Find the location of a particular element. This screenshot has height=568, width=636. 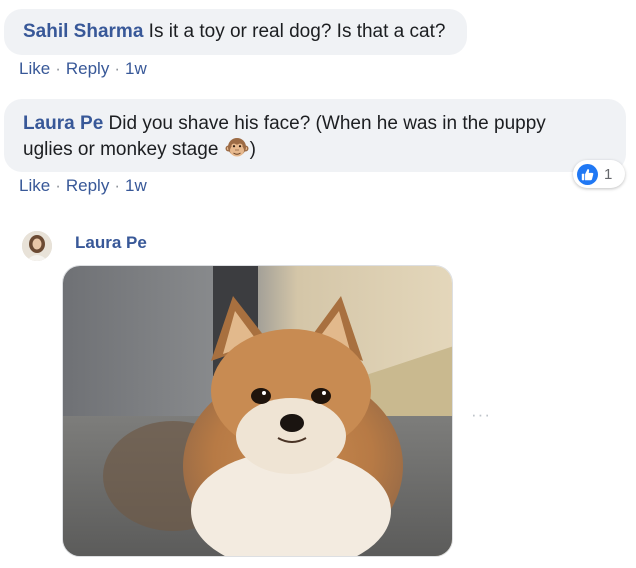

monkey-face-icon is located at coordinates (237, 148).